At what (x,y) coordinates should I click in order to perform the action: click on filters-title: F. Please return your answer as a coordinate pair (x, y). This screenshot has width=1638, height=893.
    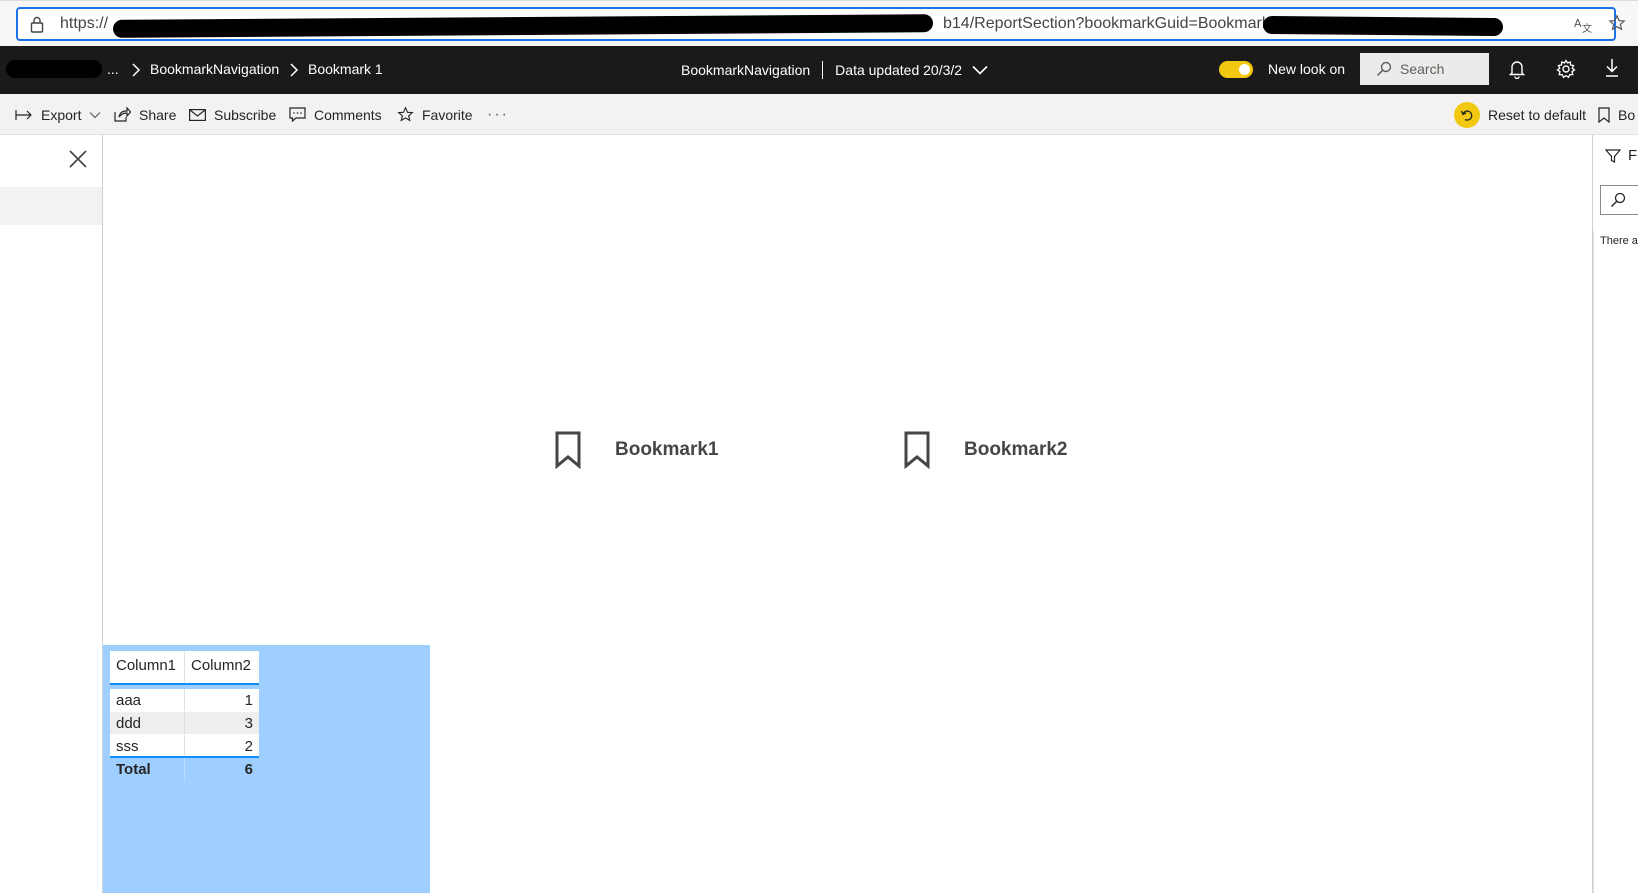
    Looking at the image, I should click on (1633, 155).